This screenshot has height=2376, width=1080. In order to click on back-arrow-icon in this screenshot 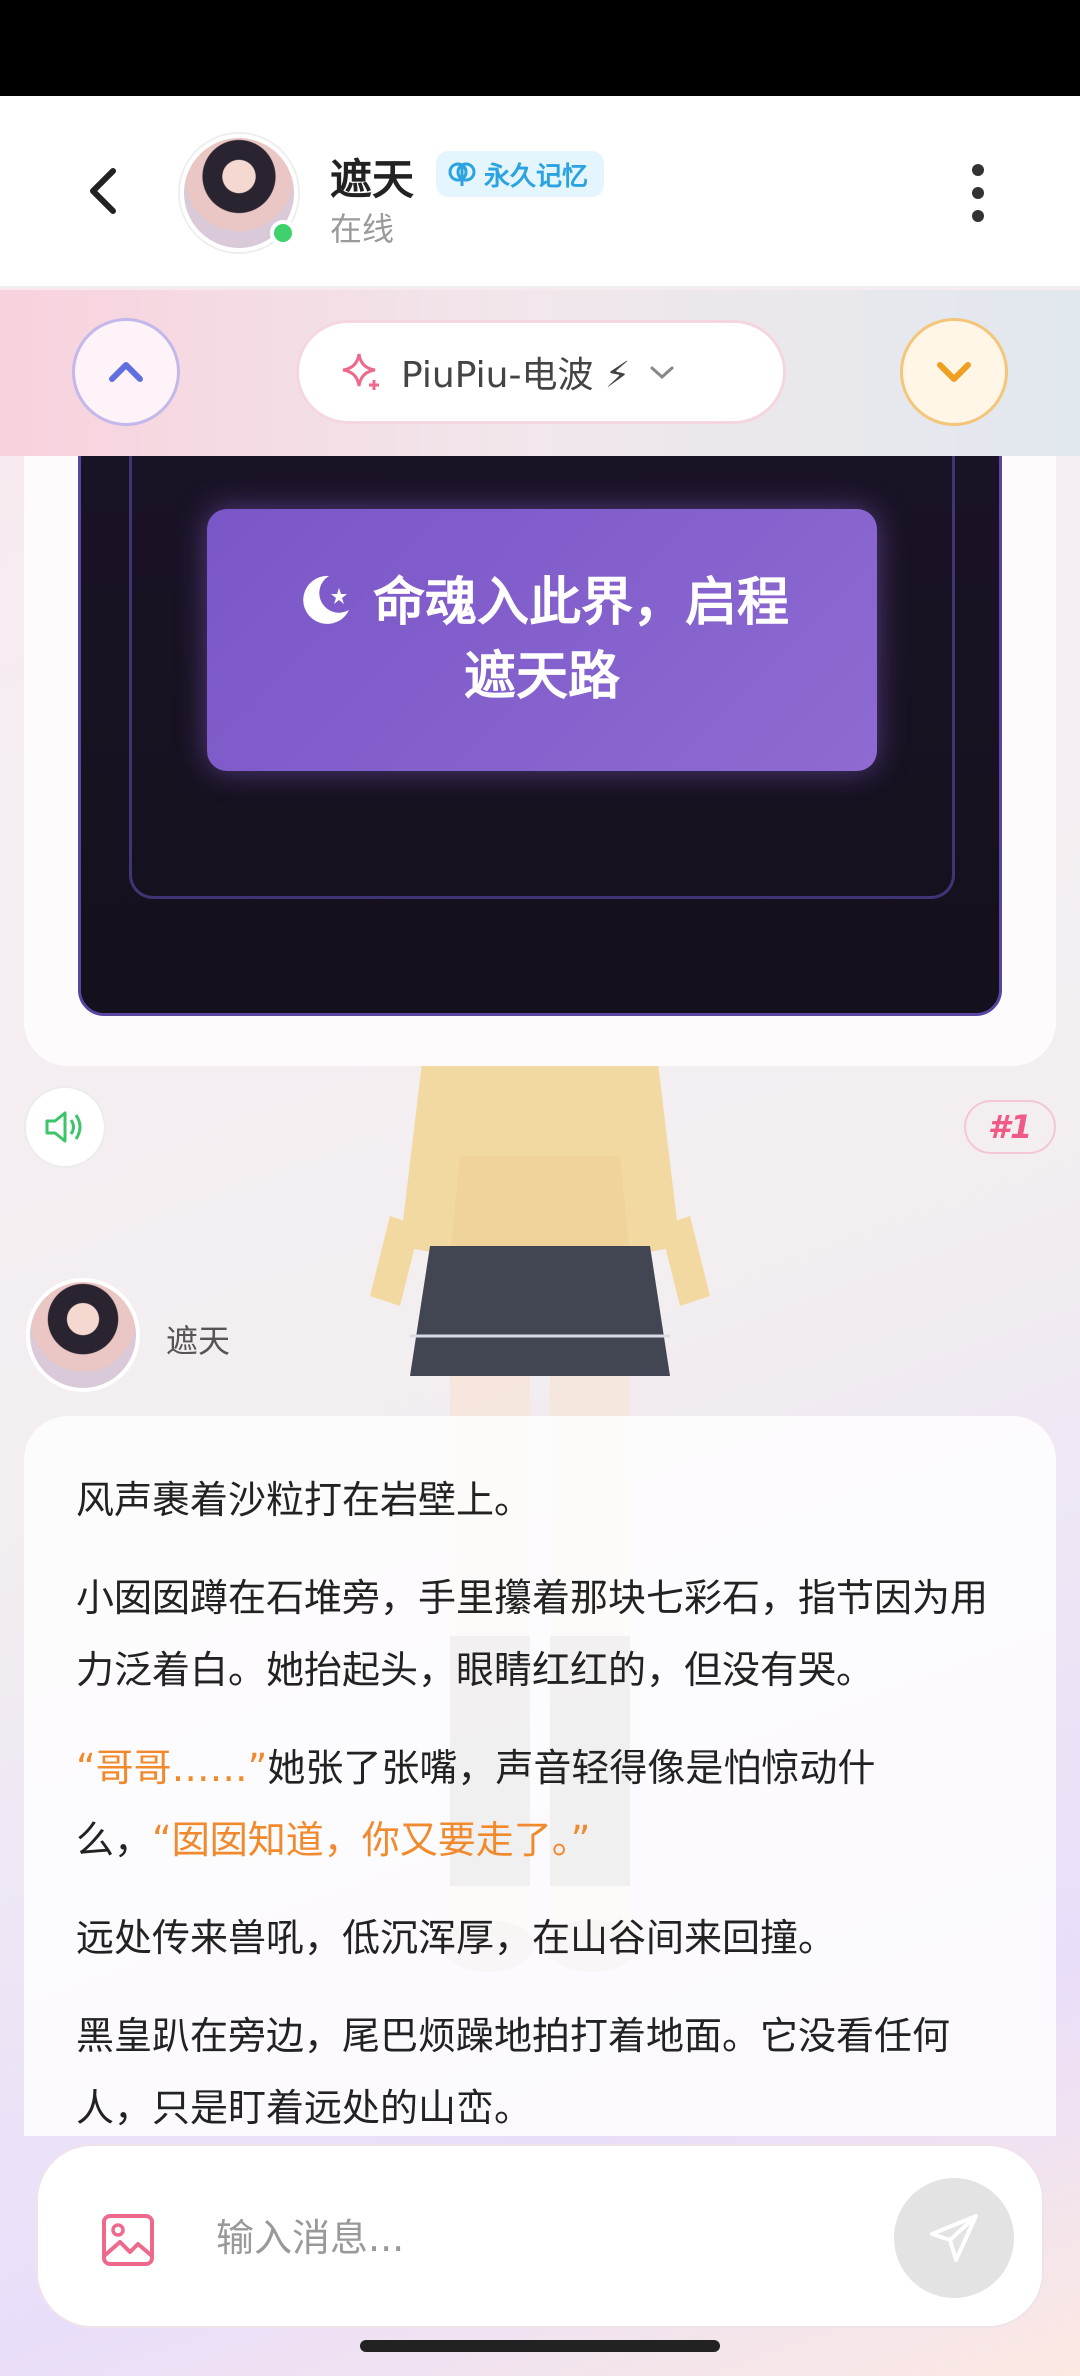, I will do `click(103, 191)`.